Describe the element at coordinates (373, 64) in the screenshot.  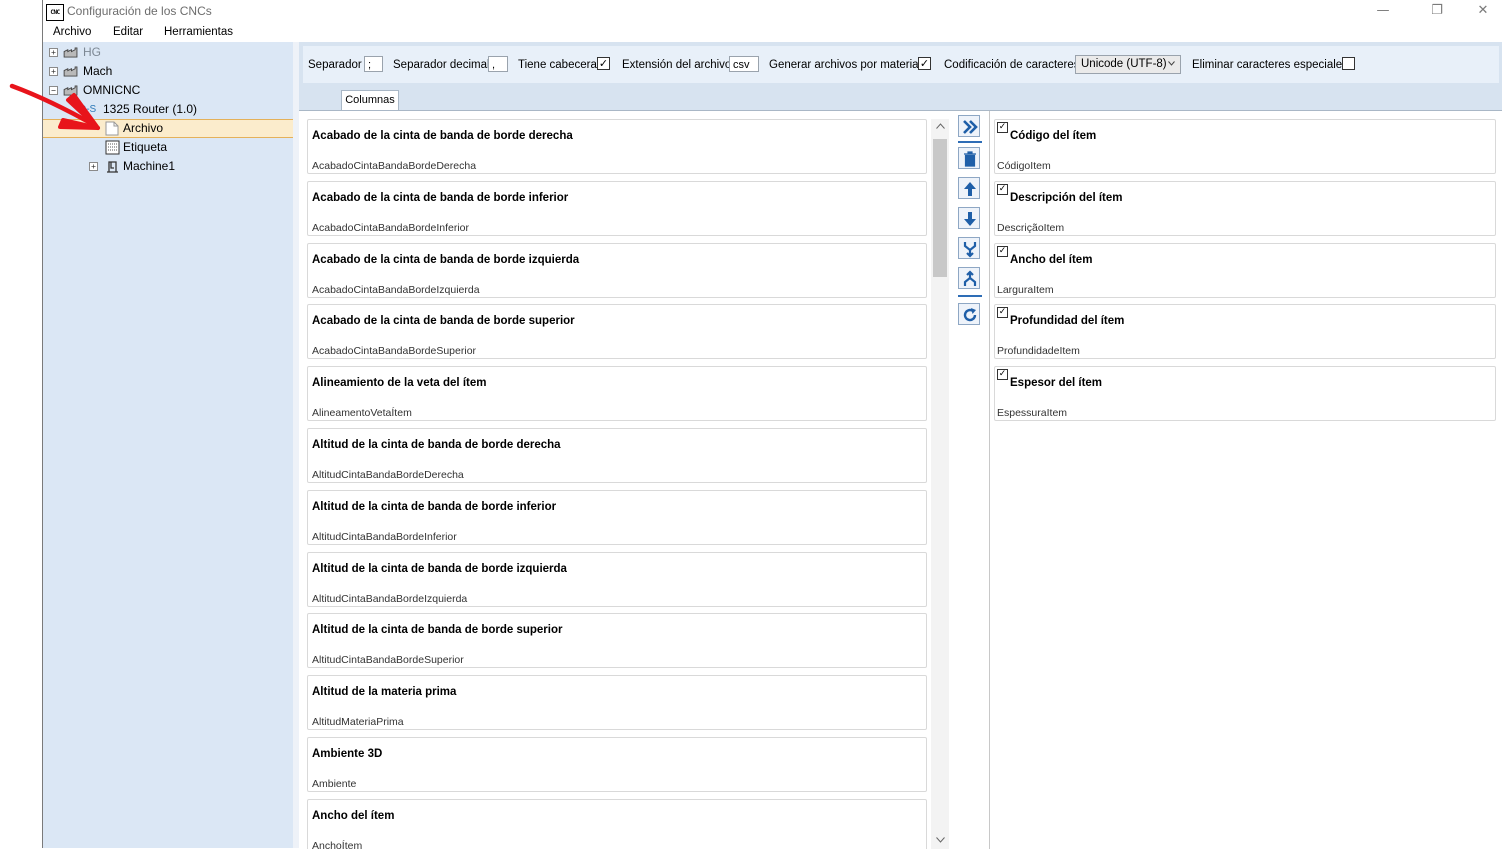
I see `separador-input: ;` at that location.